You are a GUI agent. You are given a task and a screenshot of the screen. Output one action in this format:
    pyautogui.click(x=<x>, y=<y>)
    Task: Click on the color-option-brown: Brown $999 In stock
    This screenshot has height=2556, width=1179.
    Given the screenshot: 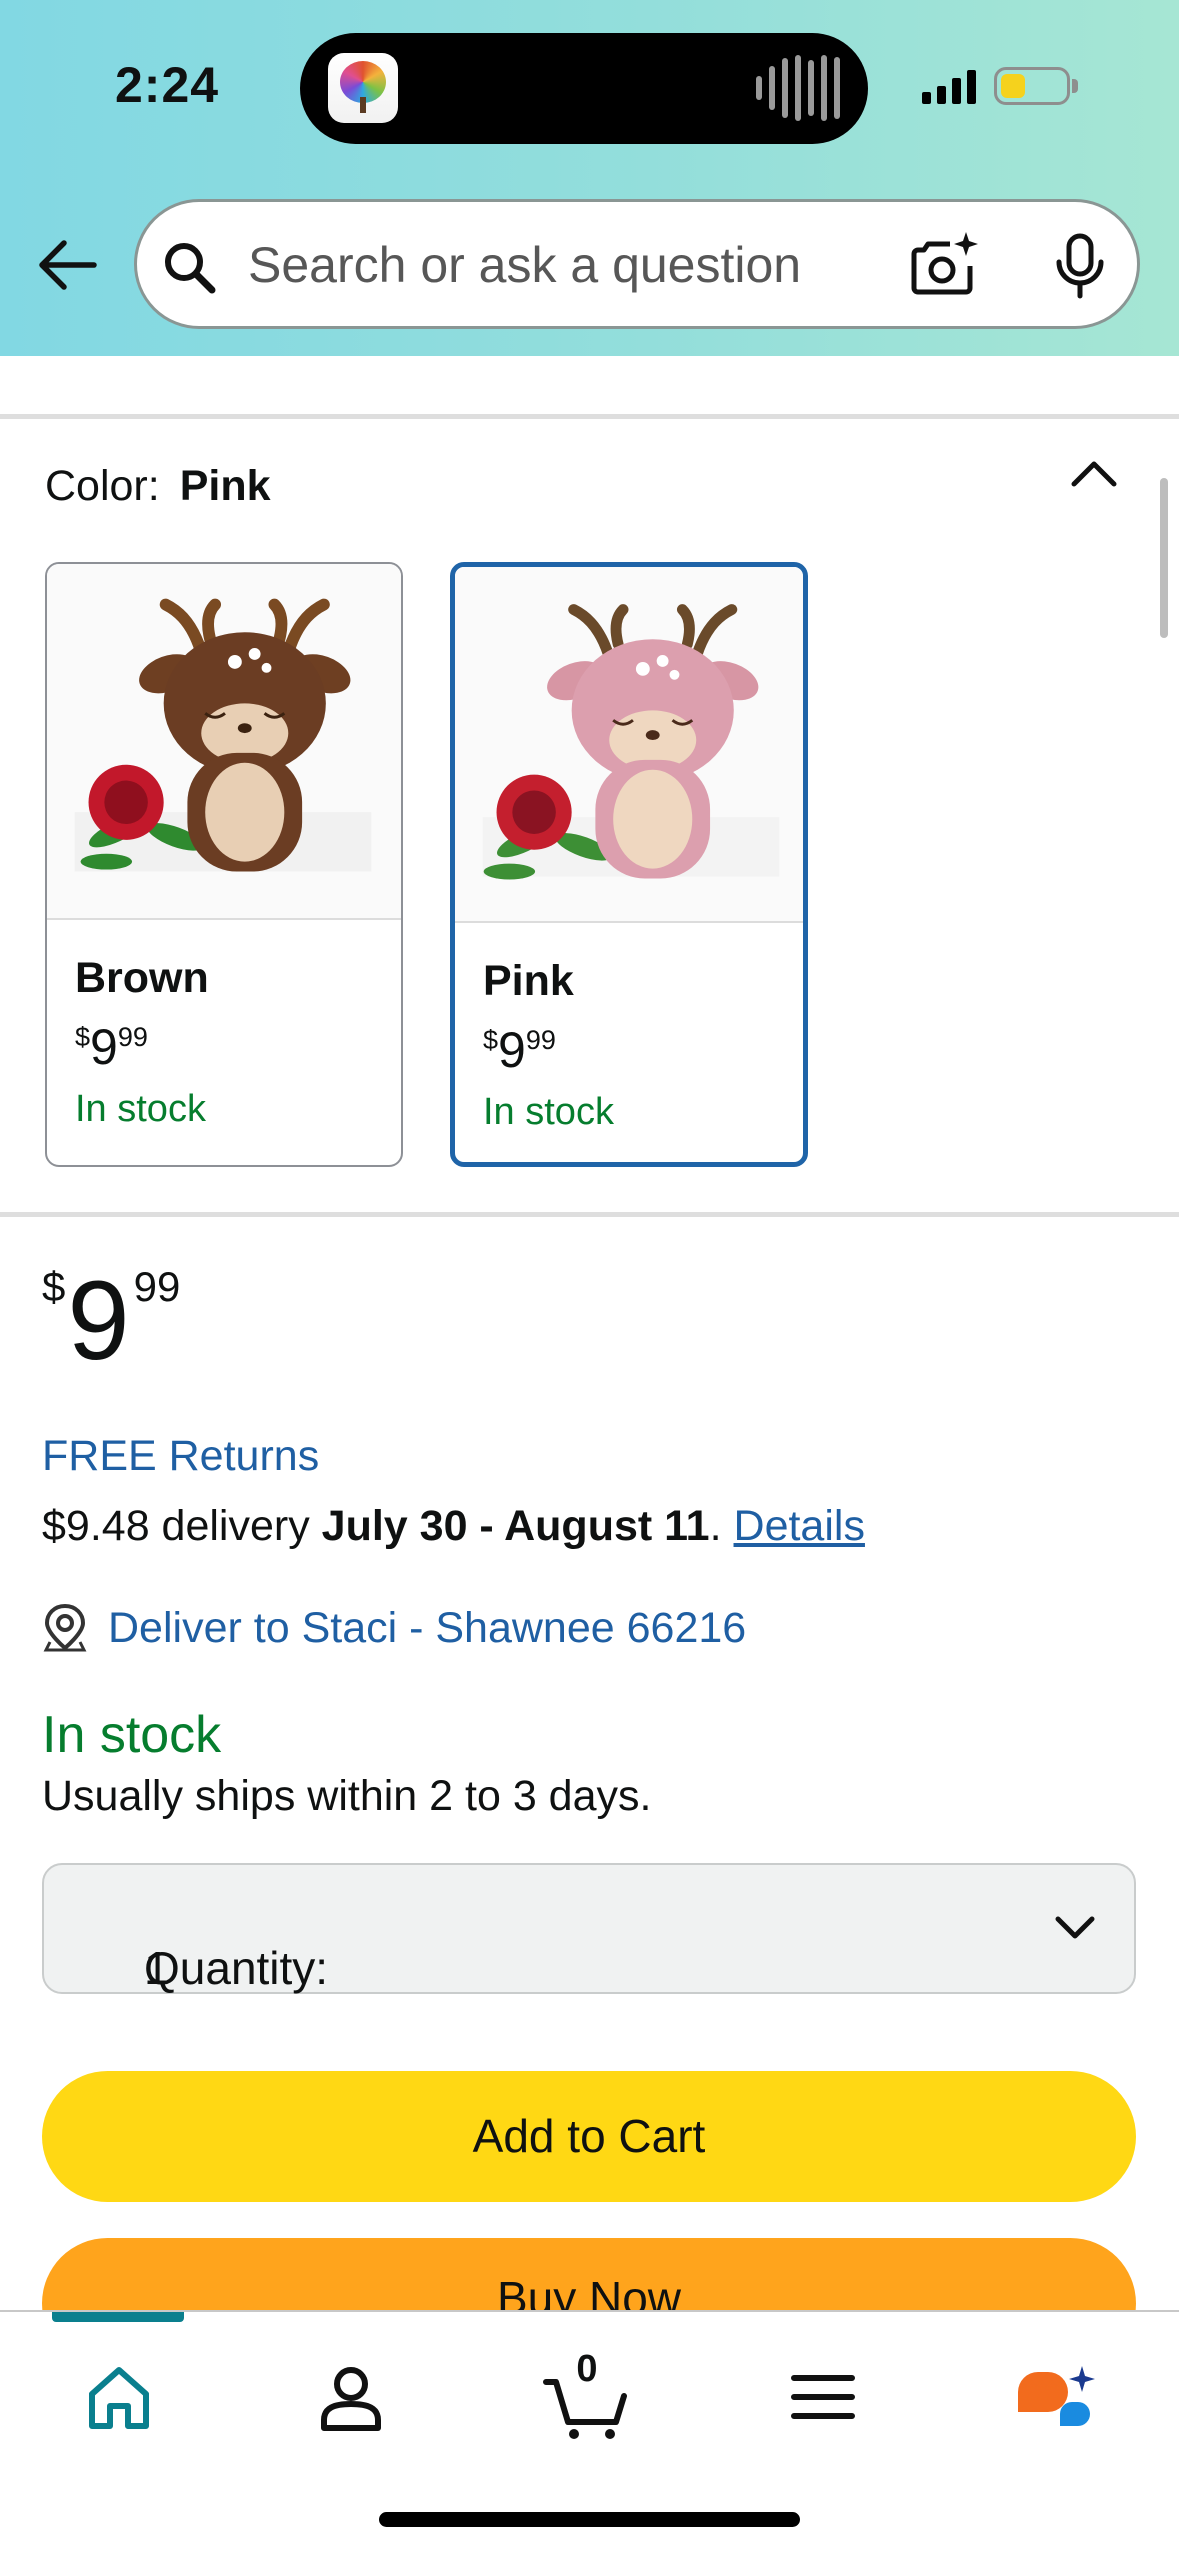 What is the action you would take?
    pyautogui.click(x=224, y=864)
    